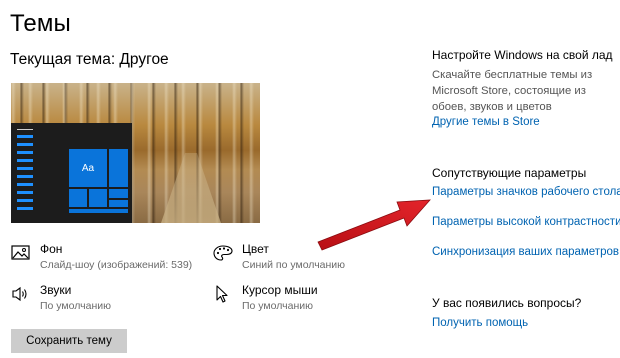 Image resolution: width=620 pixels, height=358 pixels. What do you see at coordinates (280, 290) in the screenshot?
I see `setting-name: Курсор мыши` at bounding box center [280, 290].